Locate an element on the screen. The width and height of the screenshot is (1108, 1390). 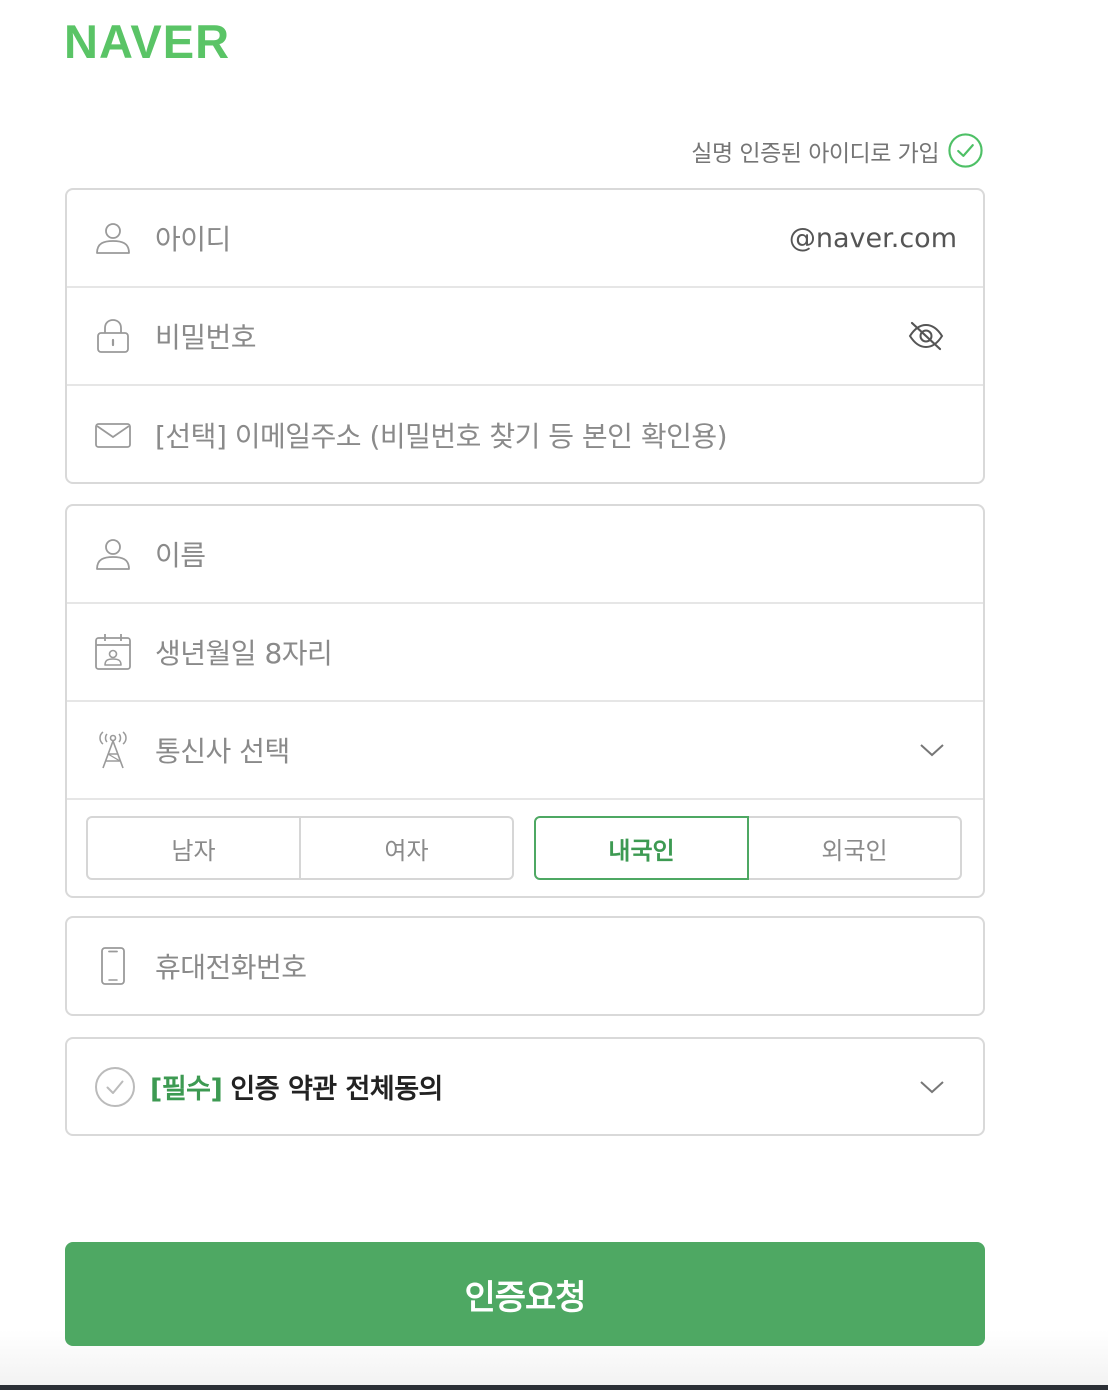
phone-placeholder: 휴대전화번호 is located at coordinates (231, 967).